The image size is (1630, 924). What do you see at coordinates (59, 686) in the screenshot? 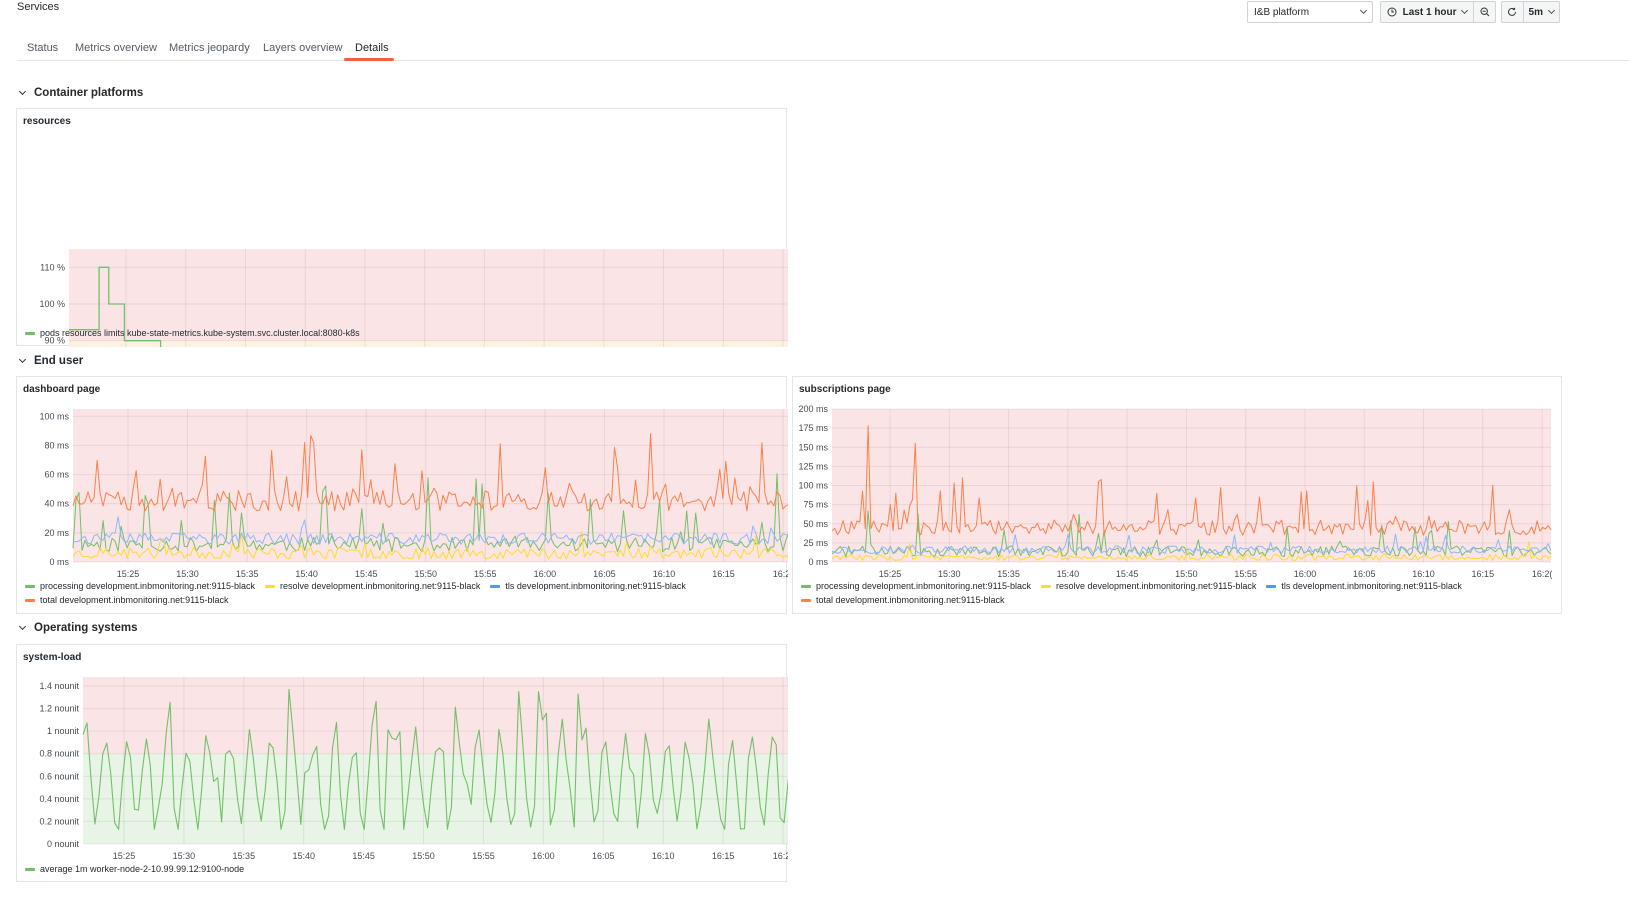
I see `y-tick-label: 1.4 nounit` at bounding box center [59, 686].